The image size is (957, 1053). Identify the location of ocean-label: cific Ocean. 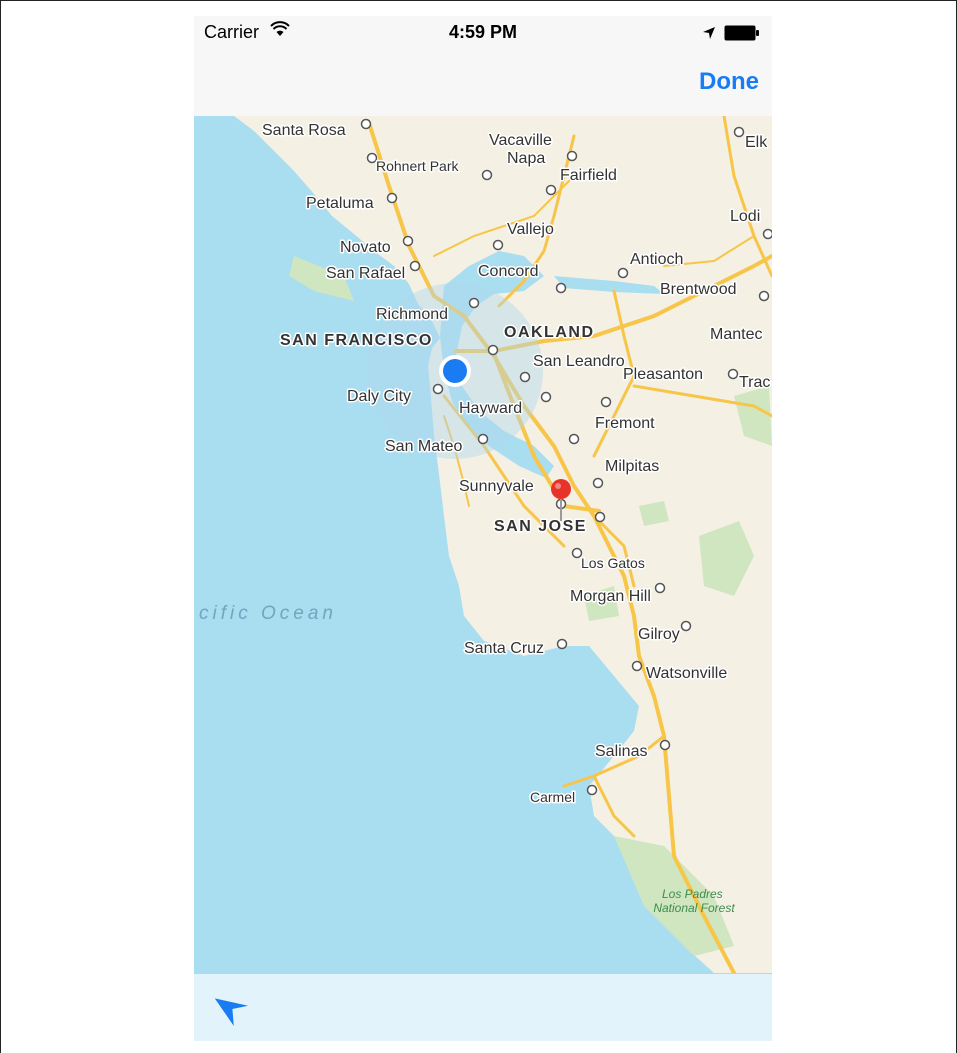
(268, 613).